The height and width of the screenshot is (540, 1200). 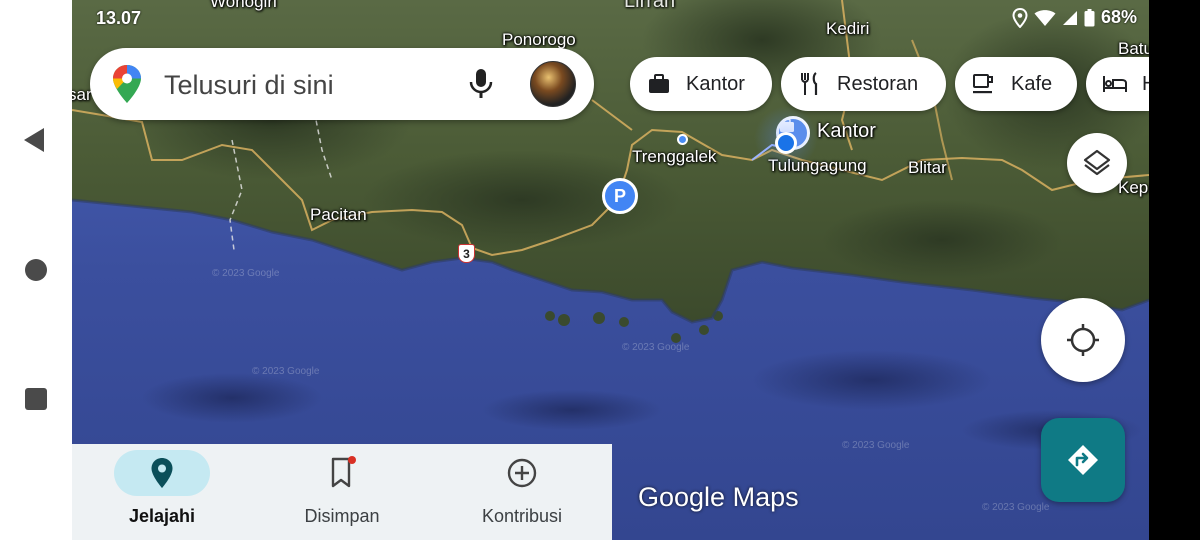 What do you see at coordinates (927, 167) in the screenshot?
I see `map-label-blitar: Blitar` at bounding box center [927, 167].